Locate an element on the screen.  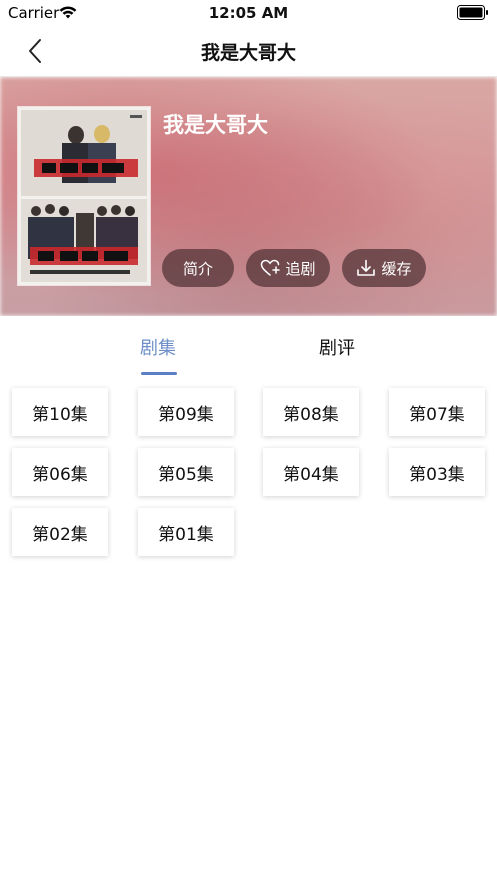
episode-button: 第02集 is located at coordinates (60, 532).